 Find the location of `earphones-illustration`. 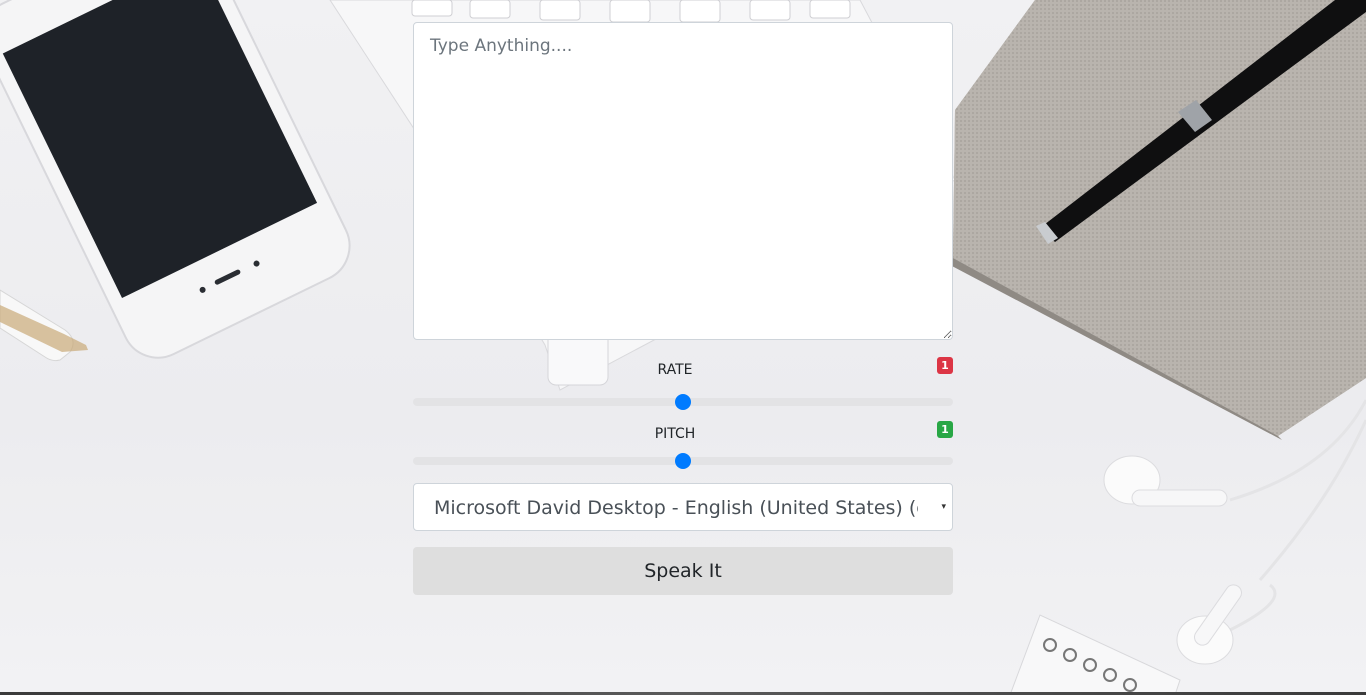

earphones-illustration is located at coordinates (1297, 515).